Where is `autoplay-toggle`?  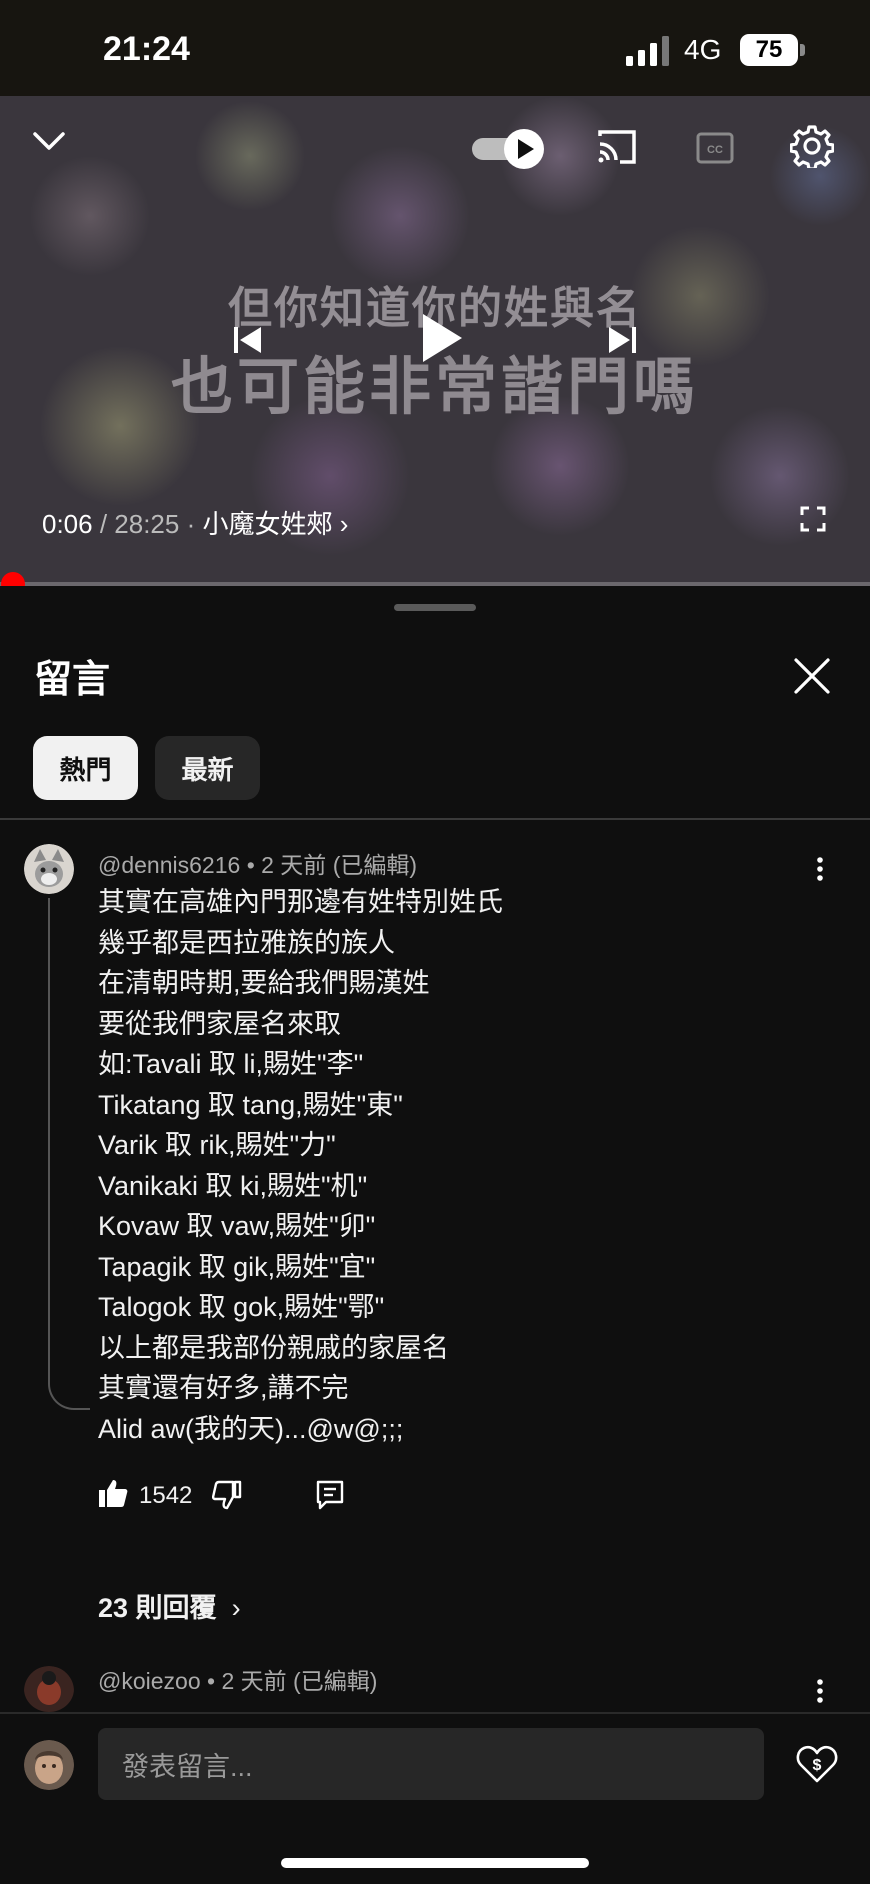 autoplay-toggle is located at coordinates (508, 149).